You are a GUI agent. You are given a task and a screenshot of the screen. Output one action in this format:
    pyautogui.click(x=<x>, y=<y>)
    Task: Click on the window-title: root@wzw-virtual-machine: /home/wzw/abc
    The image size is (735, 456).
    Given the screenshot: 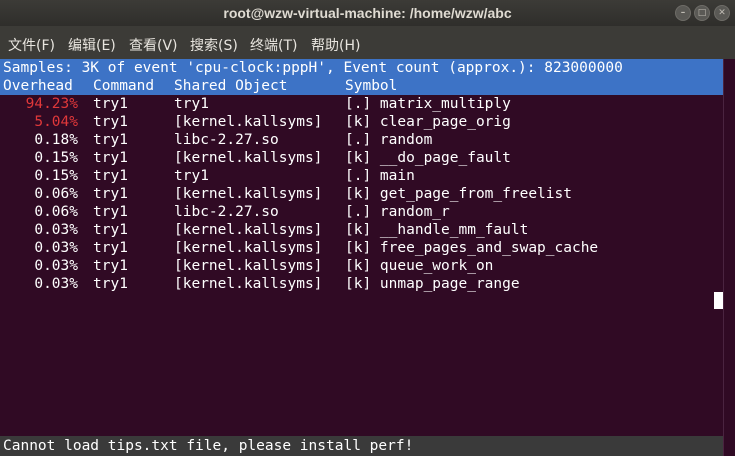 What is the action you would take?
    pyautogui.click(x=367, y=13)
    